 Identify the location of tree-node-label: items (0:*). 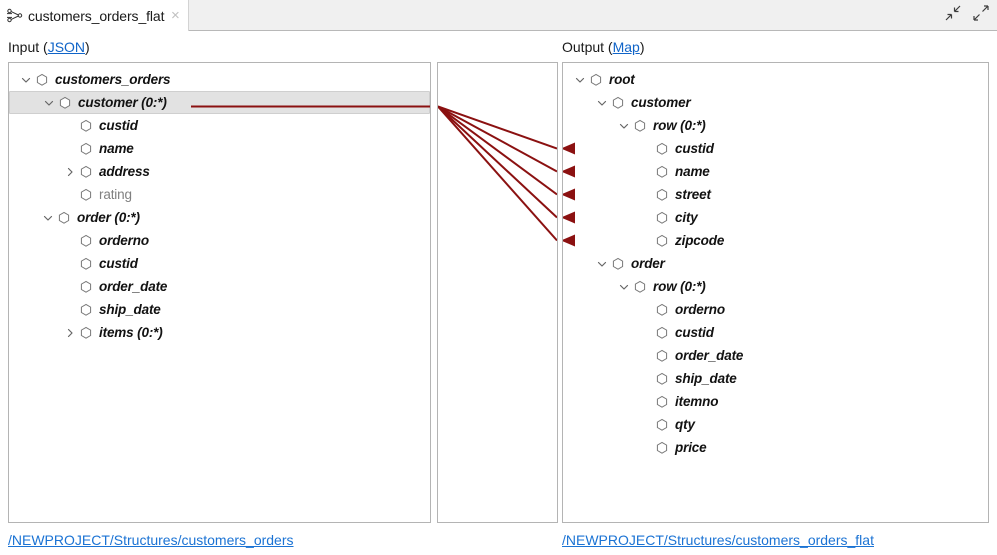
(131, 332).